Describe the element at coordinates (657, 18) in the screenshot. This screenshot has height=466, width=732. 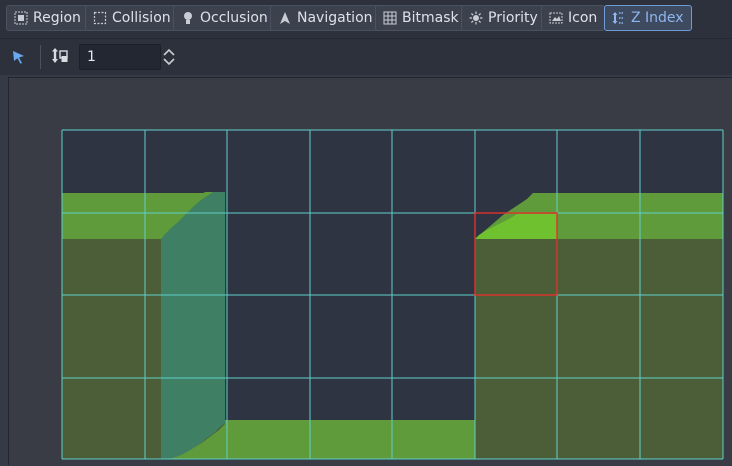
I see `z-index-mode-label: Z Index` at that location.